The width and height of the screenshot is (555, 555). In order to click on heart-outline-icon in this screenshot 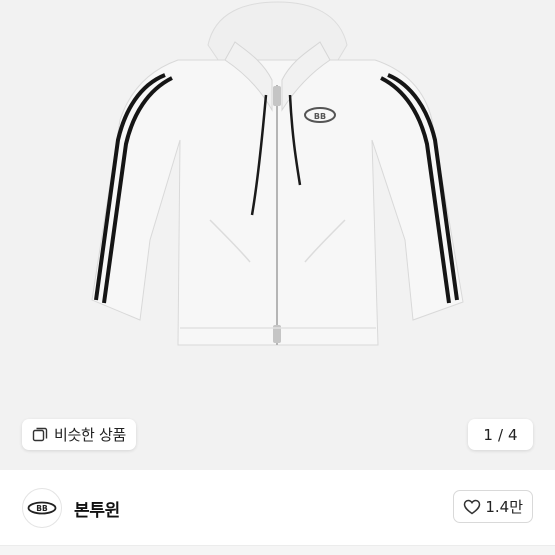, I will do `click(472, 506)`.